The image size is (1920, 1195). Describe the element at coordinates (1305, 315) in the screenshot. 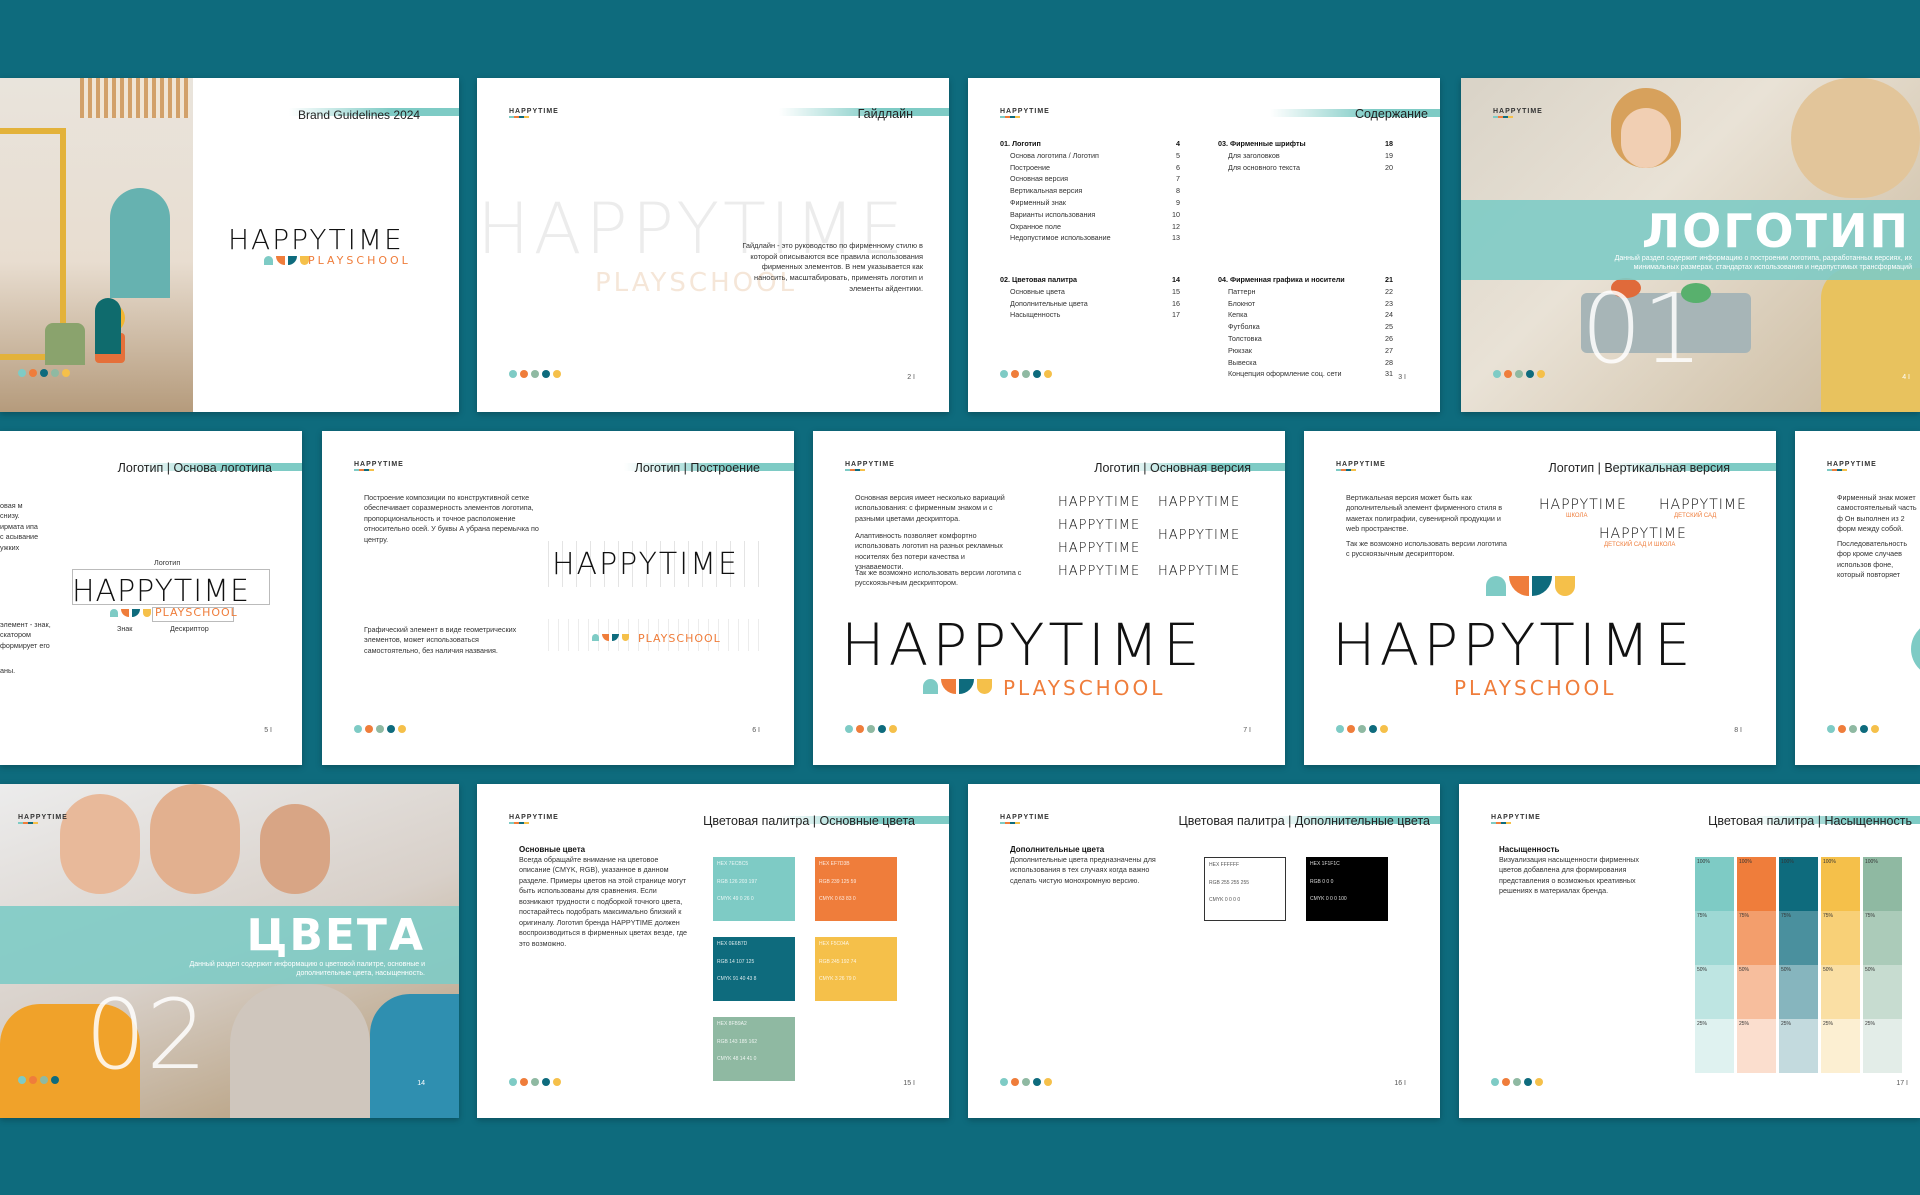

I see `toc-row: Кепка 24` at that location.